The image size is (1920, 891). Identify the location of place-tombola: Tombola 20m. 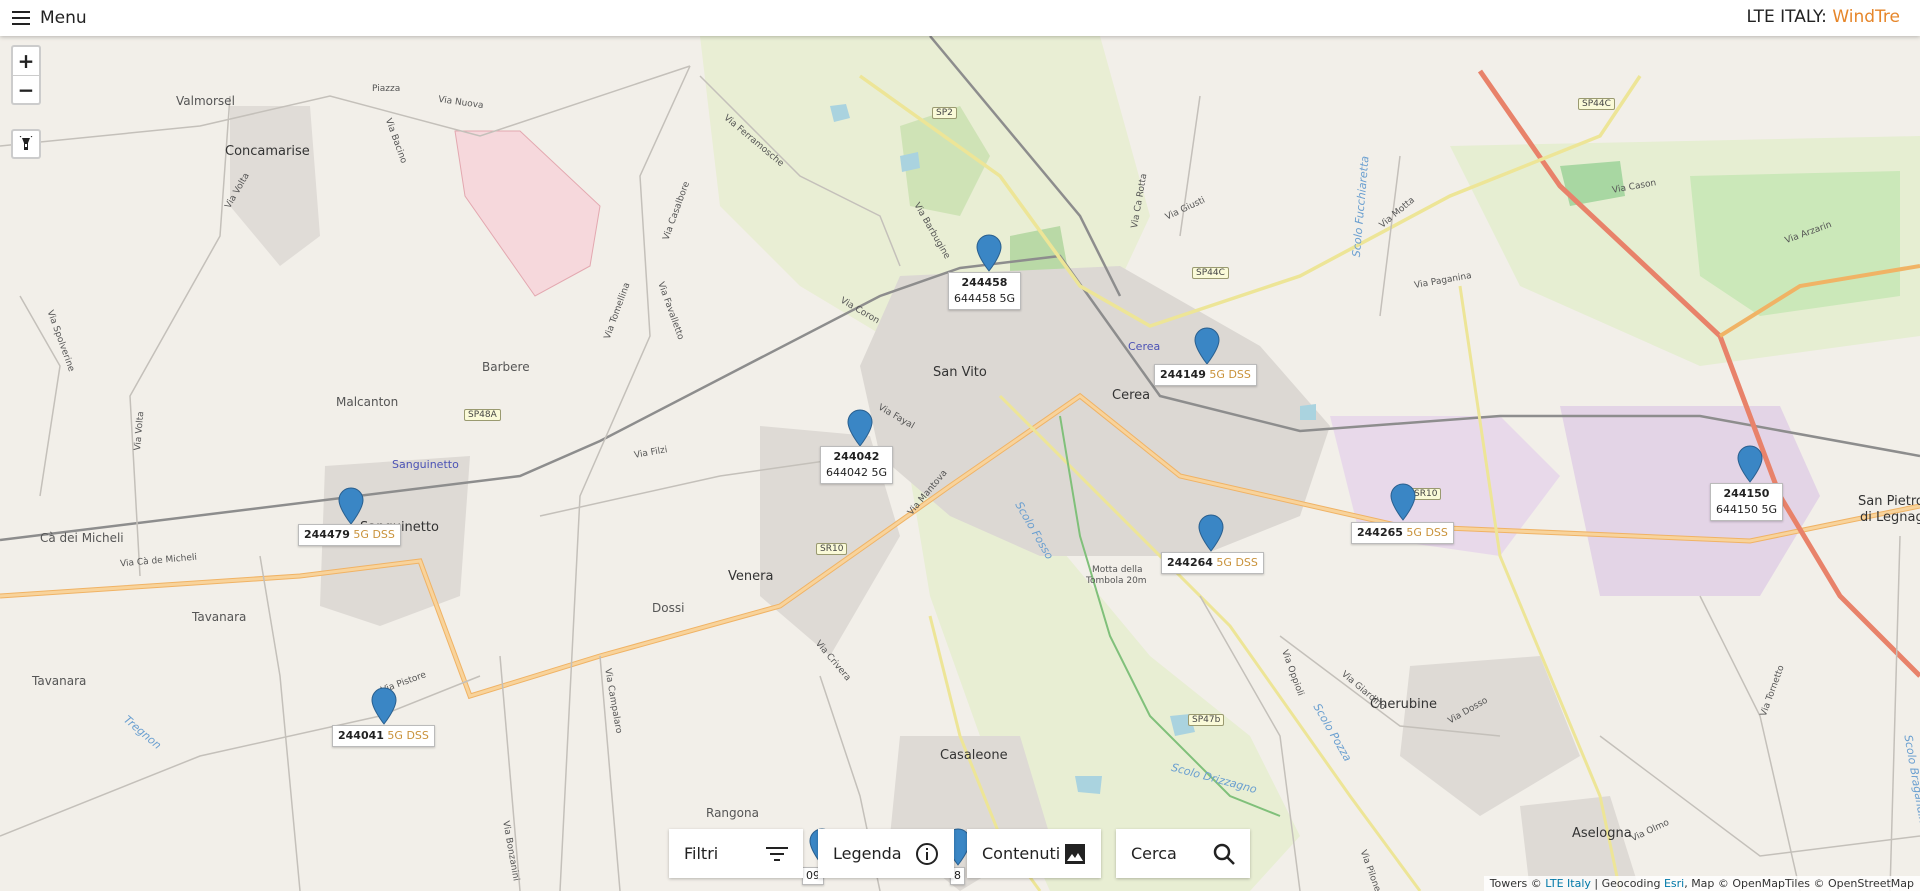
(1116, 581).